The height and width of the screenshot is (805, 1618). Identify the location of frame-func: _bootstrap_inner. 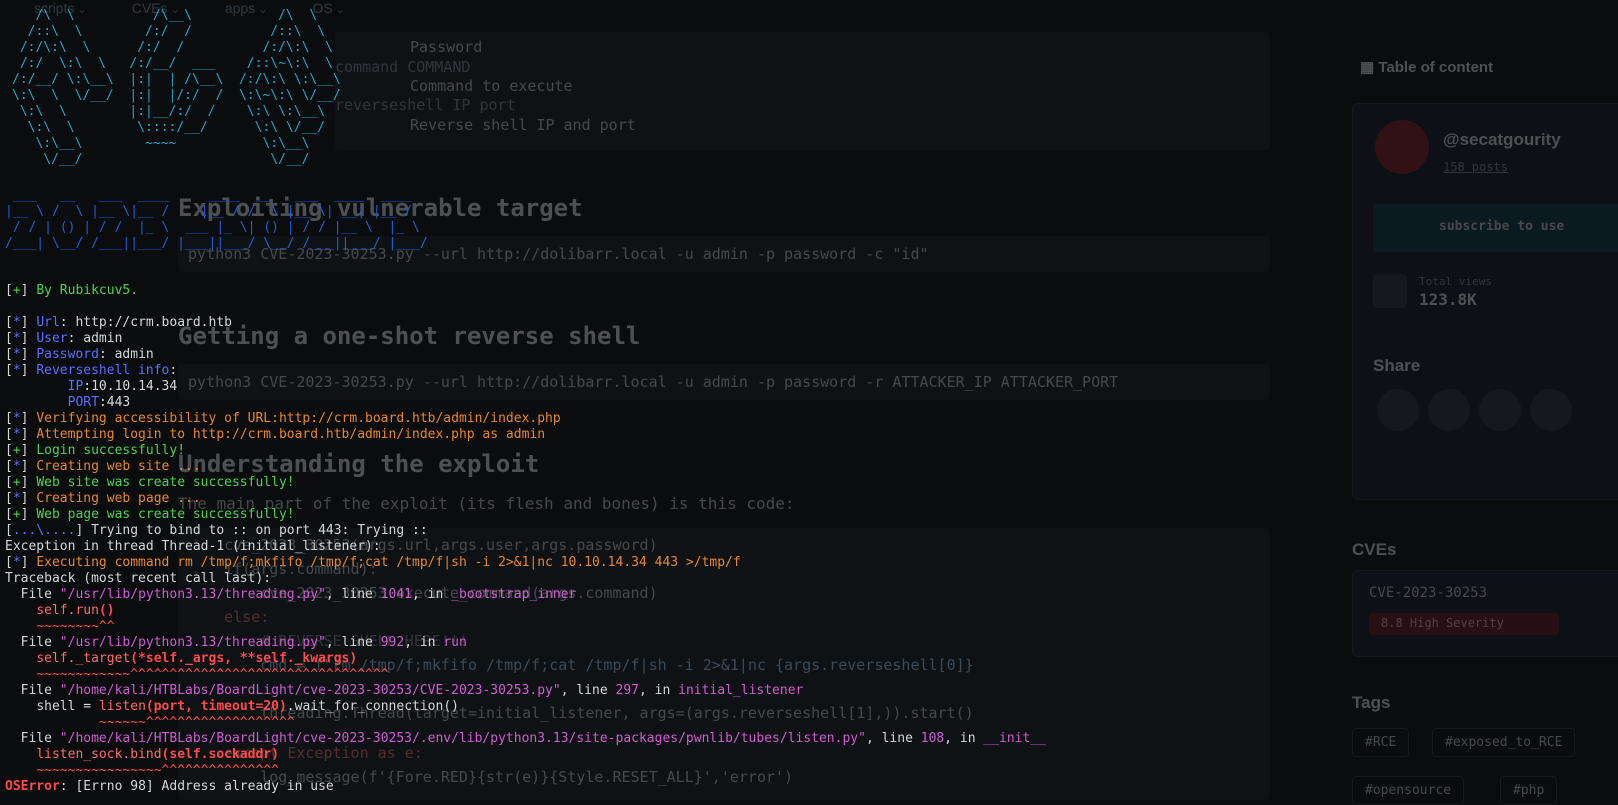
(514, 594).